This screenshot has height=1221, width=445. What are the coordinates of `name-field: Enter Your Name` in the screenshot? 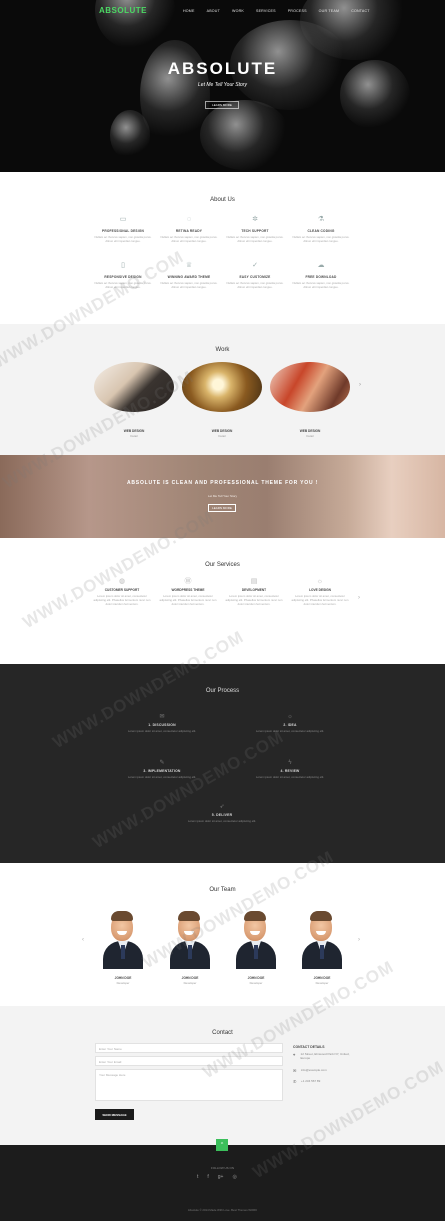 It's located at (189, 1048).